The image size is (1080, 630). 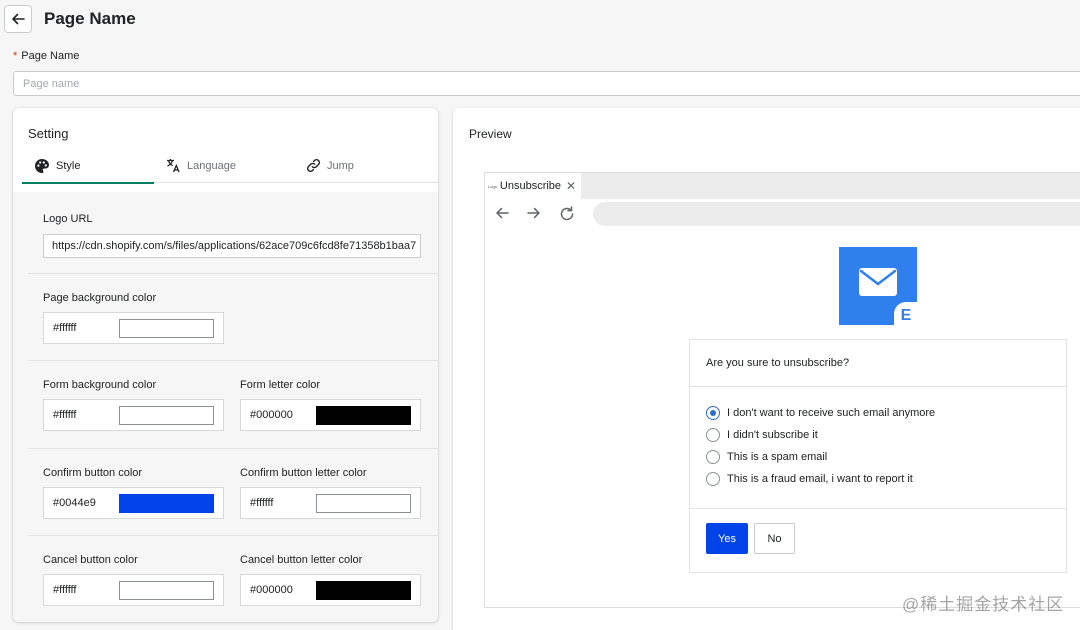 I want to click on tab-style-label: Style, so click(x=68, y=165).